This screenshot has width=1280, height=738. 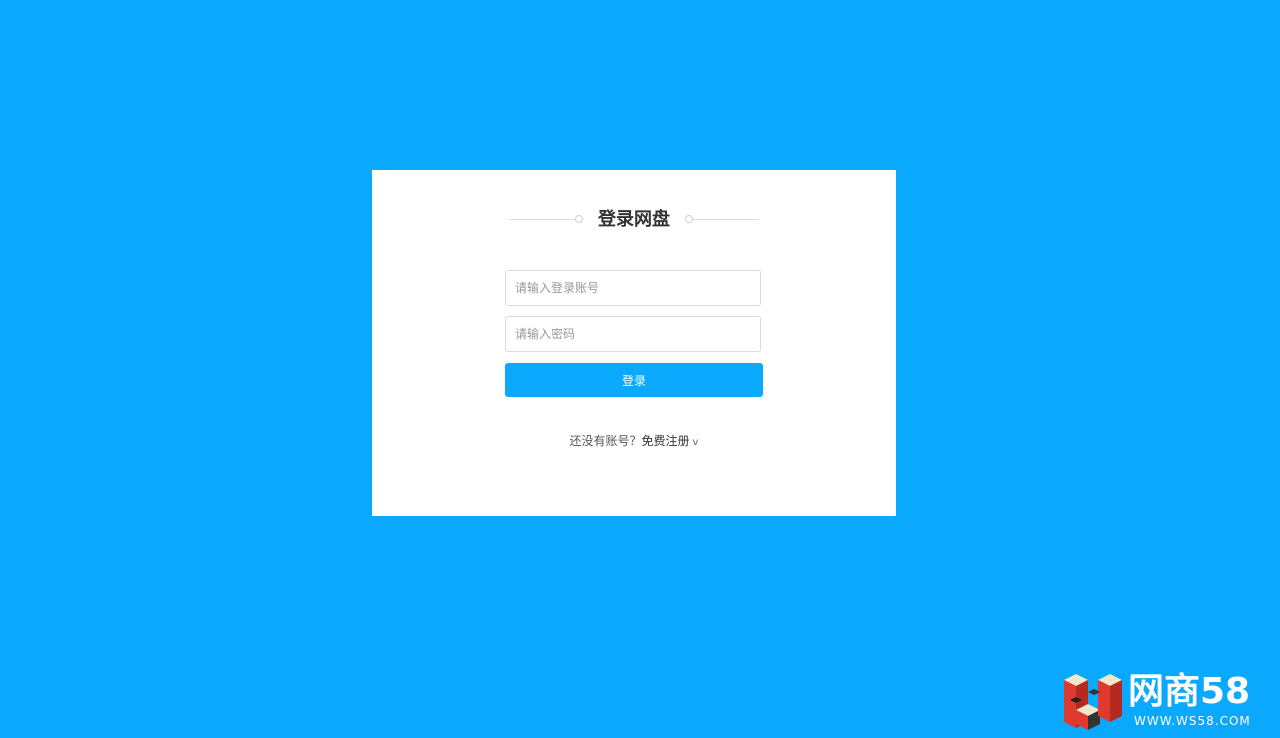 What do you see at coordinates (605, 441) in the screenshot?
I see `register-prompt: 还没有账号？` at bounding box center [605, 441].